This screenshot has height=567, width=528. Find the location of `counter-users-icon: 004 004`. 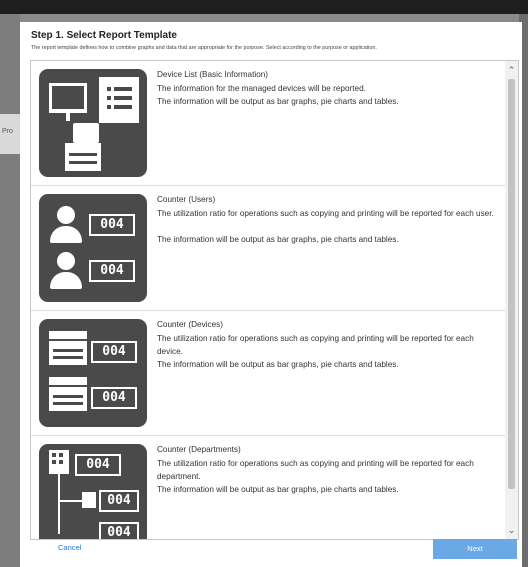

counter-users-icon: 004 004 is located at coordinates (93, 248).